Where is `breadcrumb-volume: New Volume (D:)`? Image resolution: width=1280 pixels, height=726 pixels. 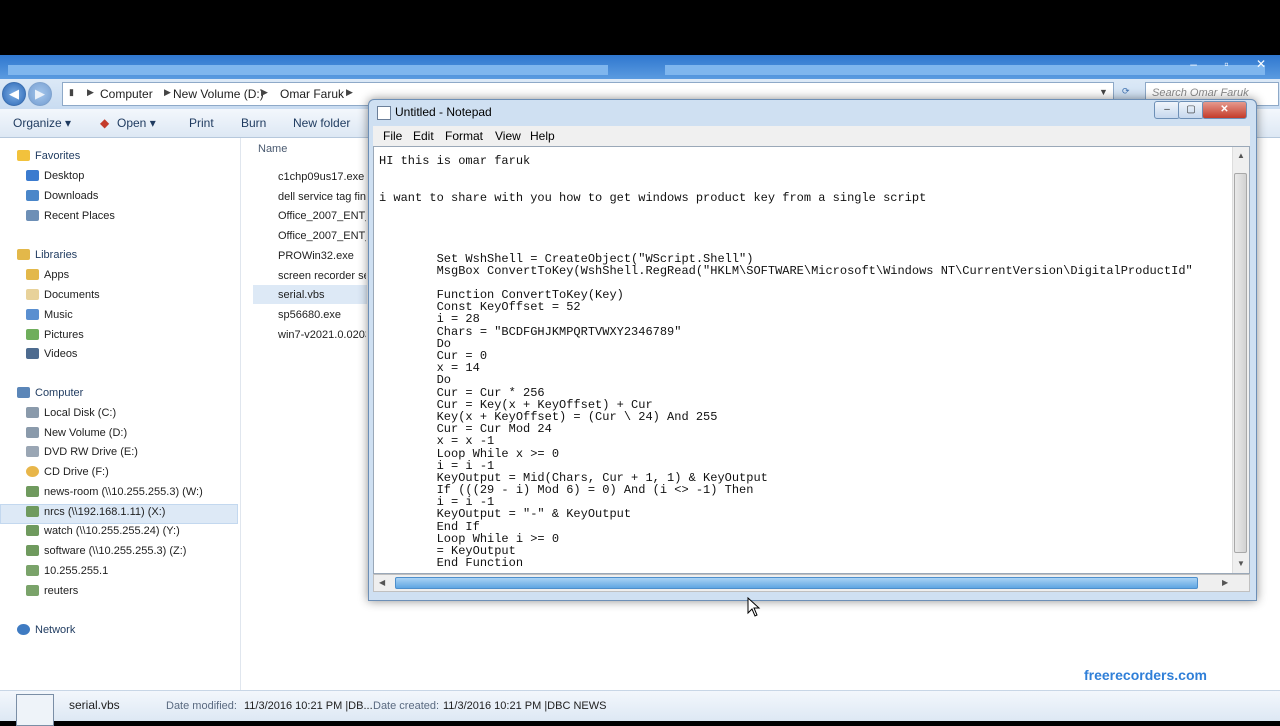
breadcrumb-volume: New Volume (D:) is located at coordinates (218, 94).